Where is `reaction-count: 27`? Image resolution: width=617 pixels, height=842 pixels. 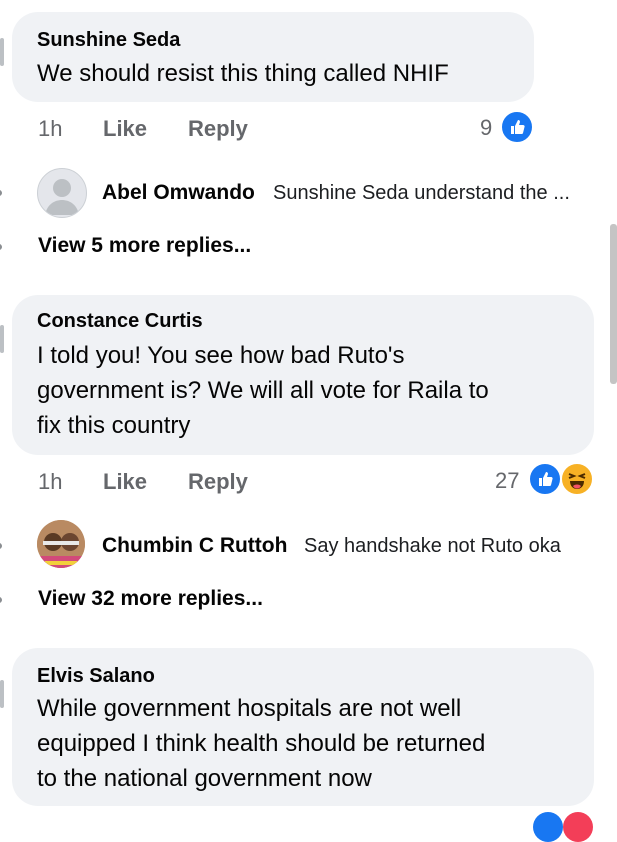
reaction-count: 27 is located at coordinates (507, 481).